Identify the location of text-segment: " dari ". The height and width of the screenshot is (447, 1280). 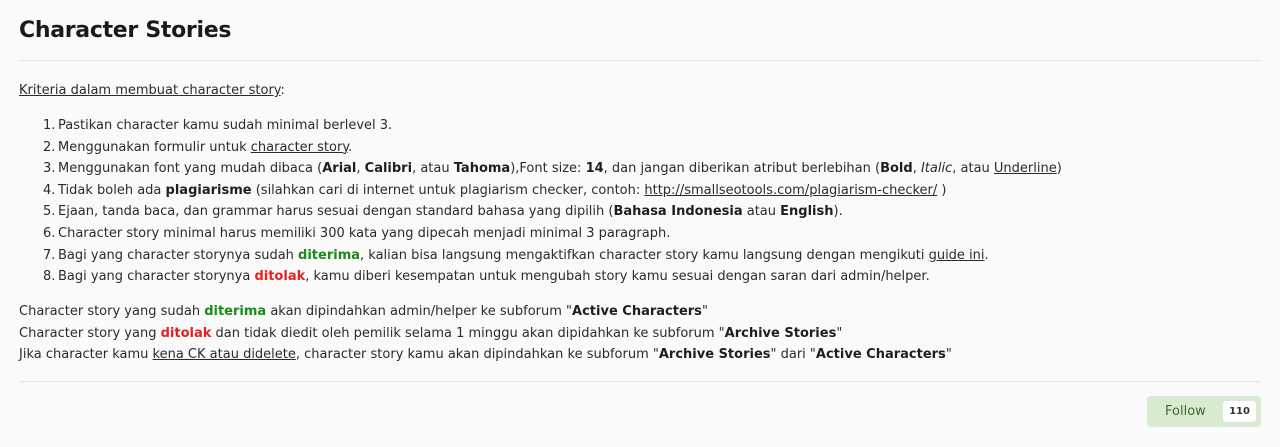
(793, 354).